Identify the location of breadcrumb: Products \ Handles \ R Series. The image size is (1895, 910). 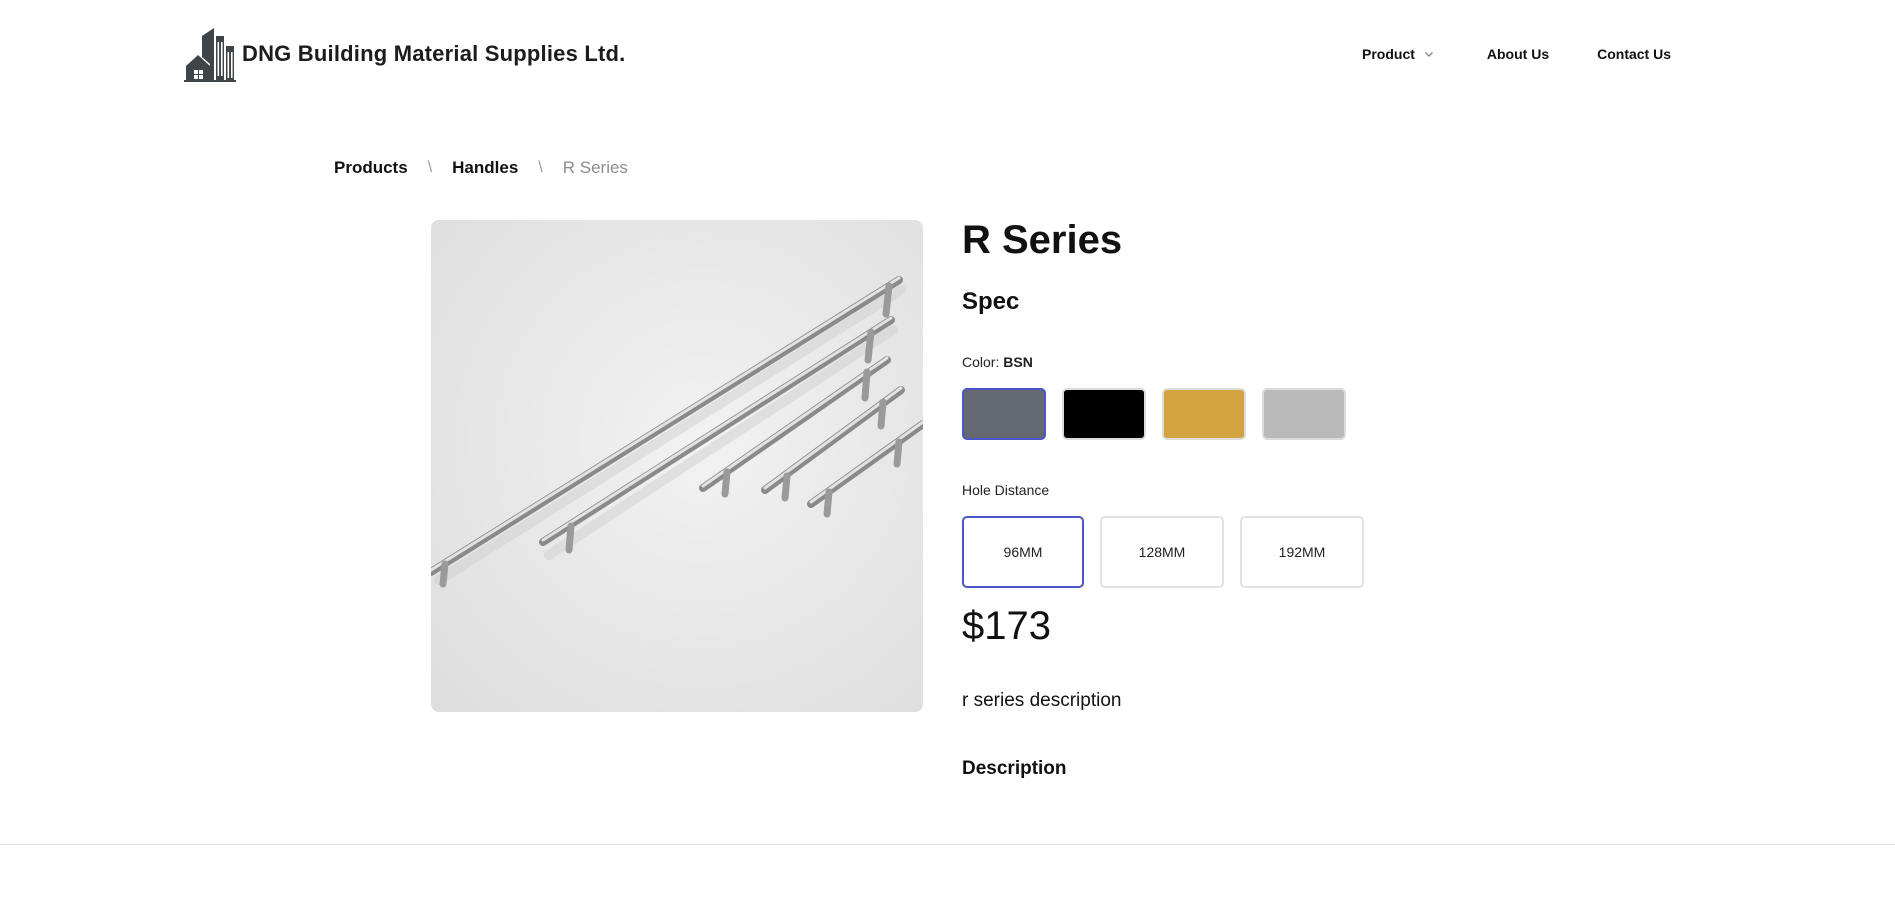
(481, 168).